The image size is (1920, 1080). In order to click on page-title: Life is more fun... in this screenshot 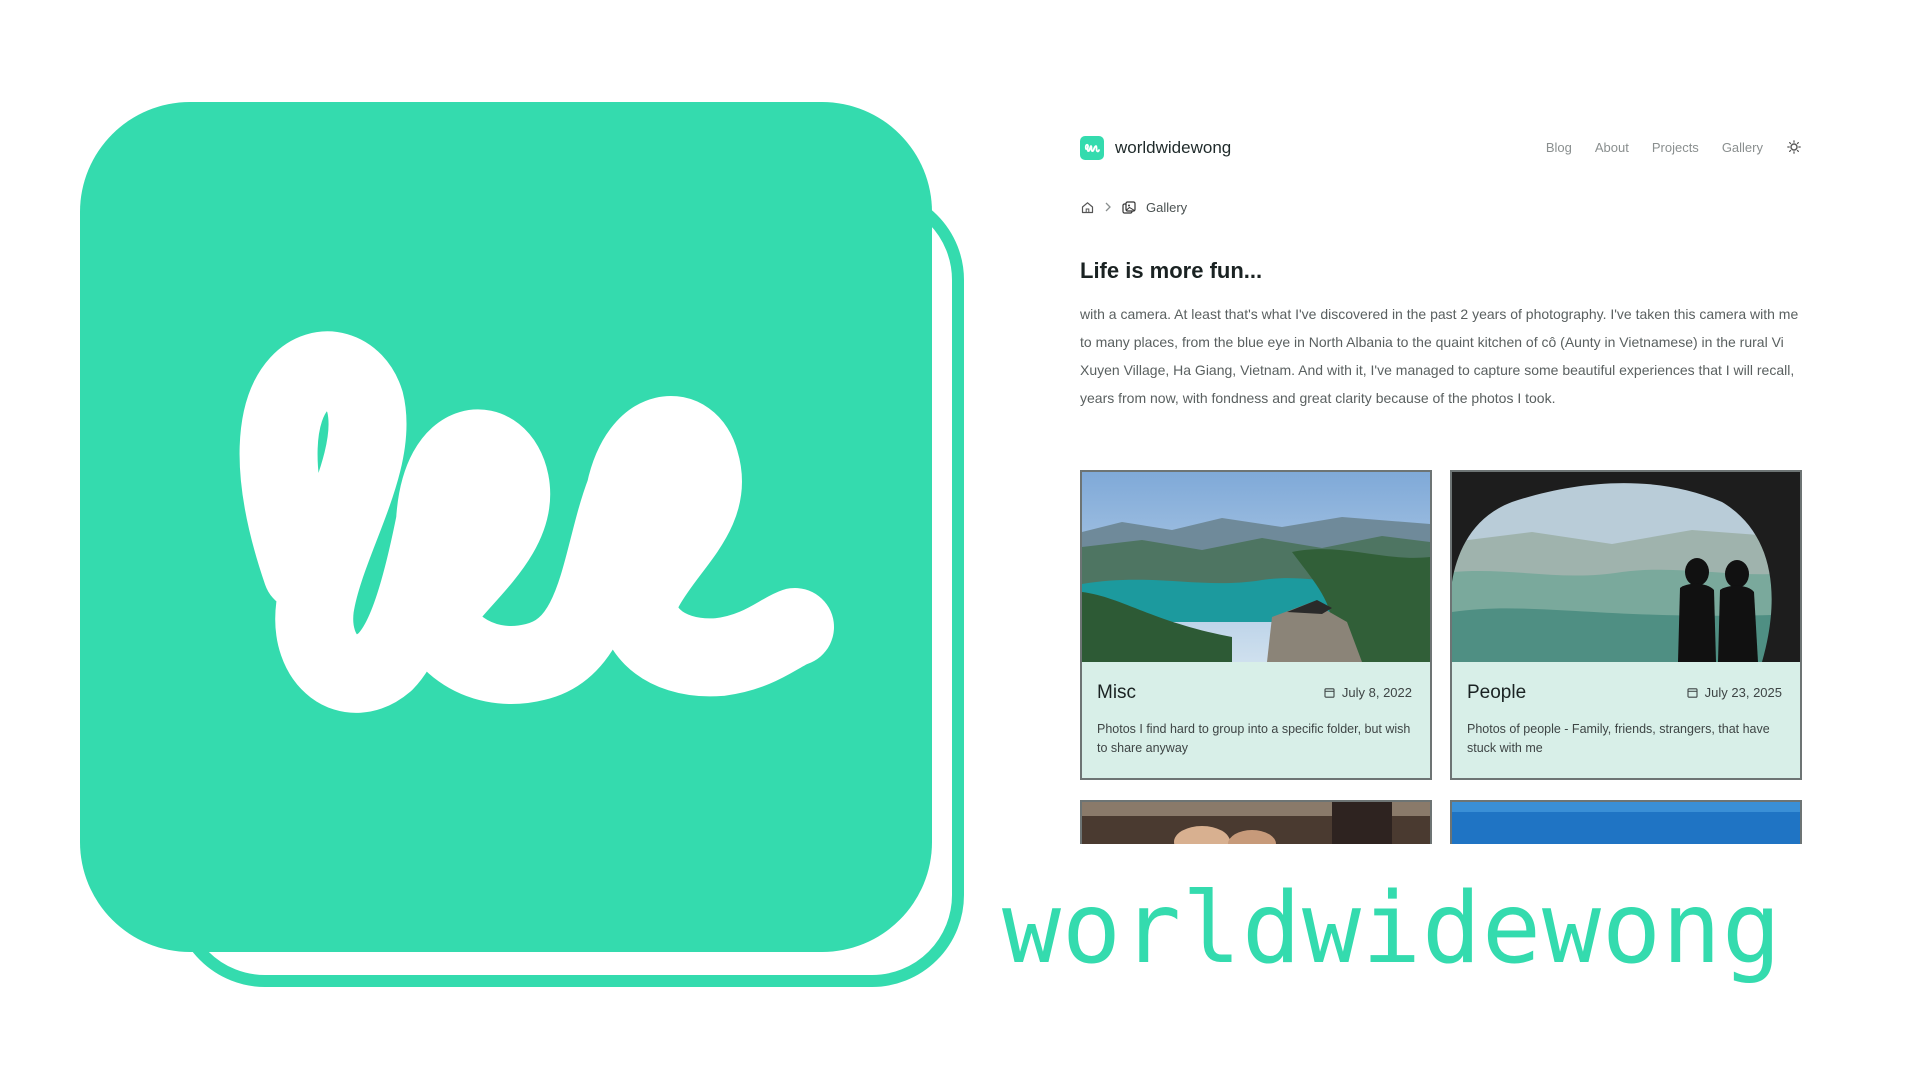, I will do `click(1171, 270)`.